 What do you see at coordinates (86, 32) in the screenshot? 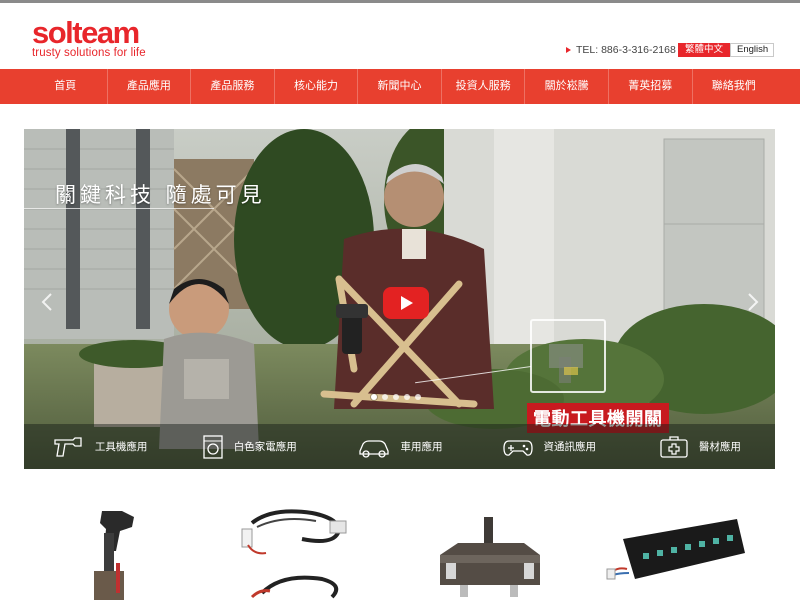
I see `logo-wordmark: solteam` at bounding box center [86, 32].